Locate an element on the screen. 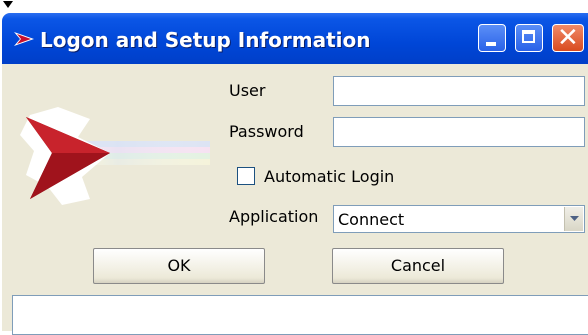 The width and height of the screenshot is (588, 335). chevron-down-icon is located at coordinates (574, 218).